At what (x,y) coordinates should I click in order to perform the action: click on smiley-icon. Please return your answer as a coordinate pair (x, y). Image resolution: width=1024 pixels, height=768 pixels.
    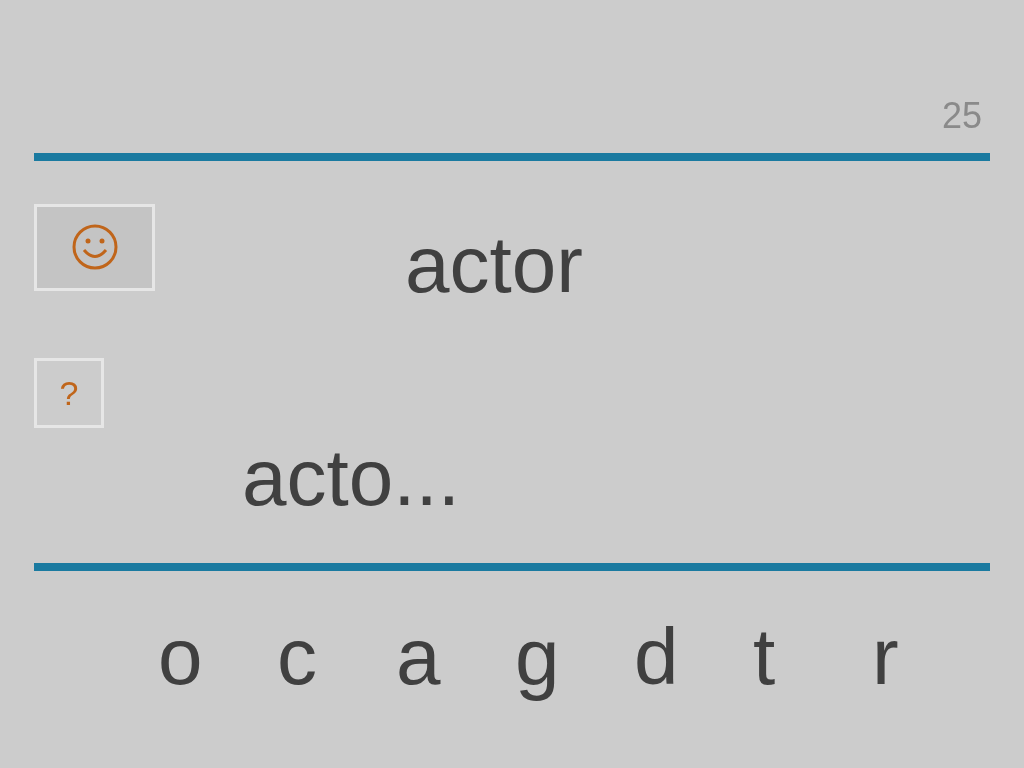
    Looking at the image, I should click on (94, 247).